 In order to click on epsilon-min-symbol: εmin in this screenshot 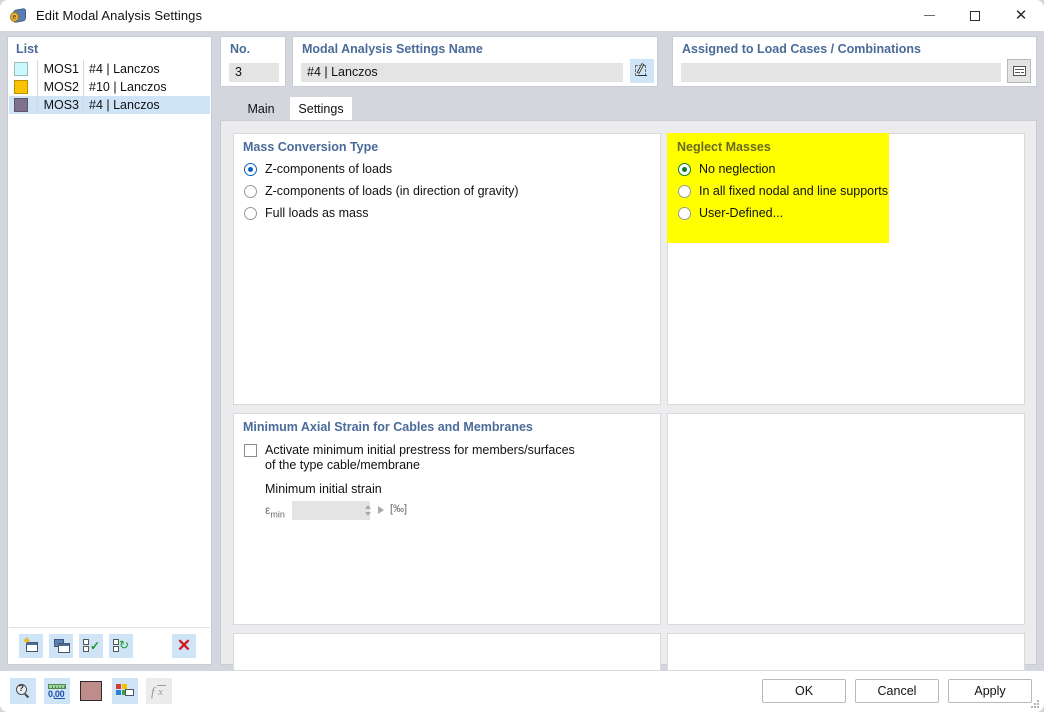, I will do `click(275, 511)`.